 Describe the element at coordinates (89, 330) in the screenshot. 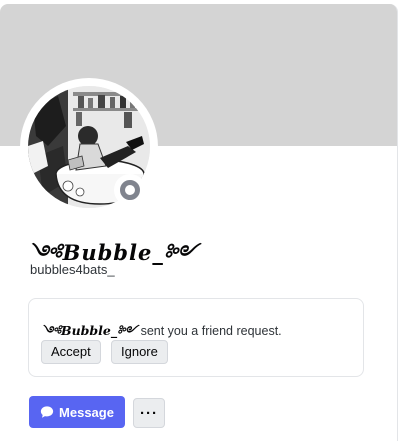

I see `request-sender-name: ༺𝑩𝒖𝒃𝒃𝒍𝒆_༻` at that location.